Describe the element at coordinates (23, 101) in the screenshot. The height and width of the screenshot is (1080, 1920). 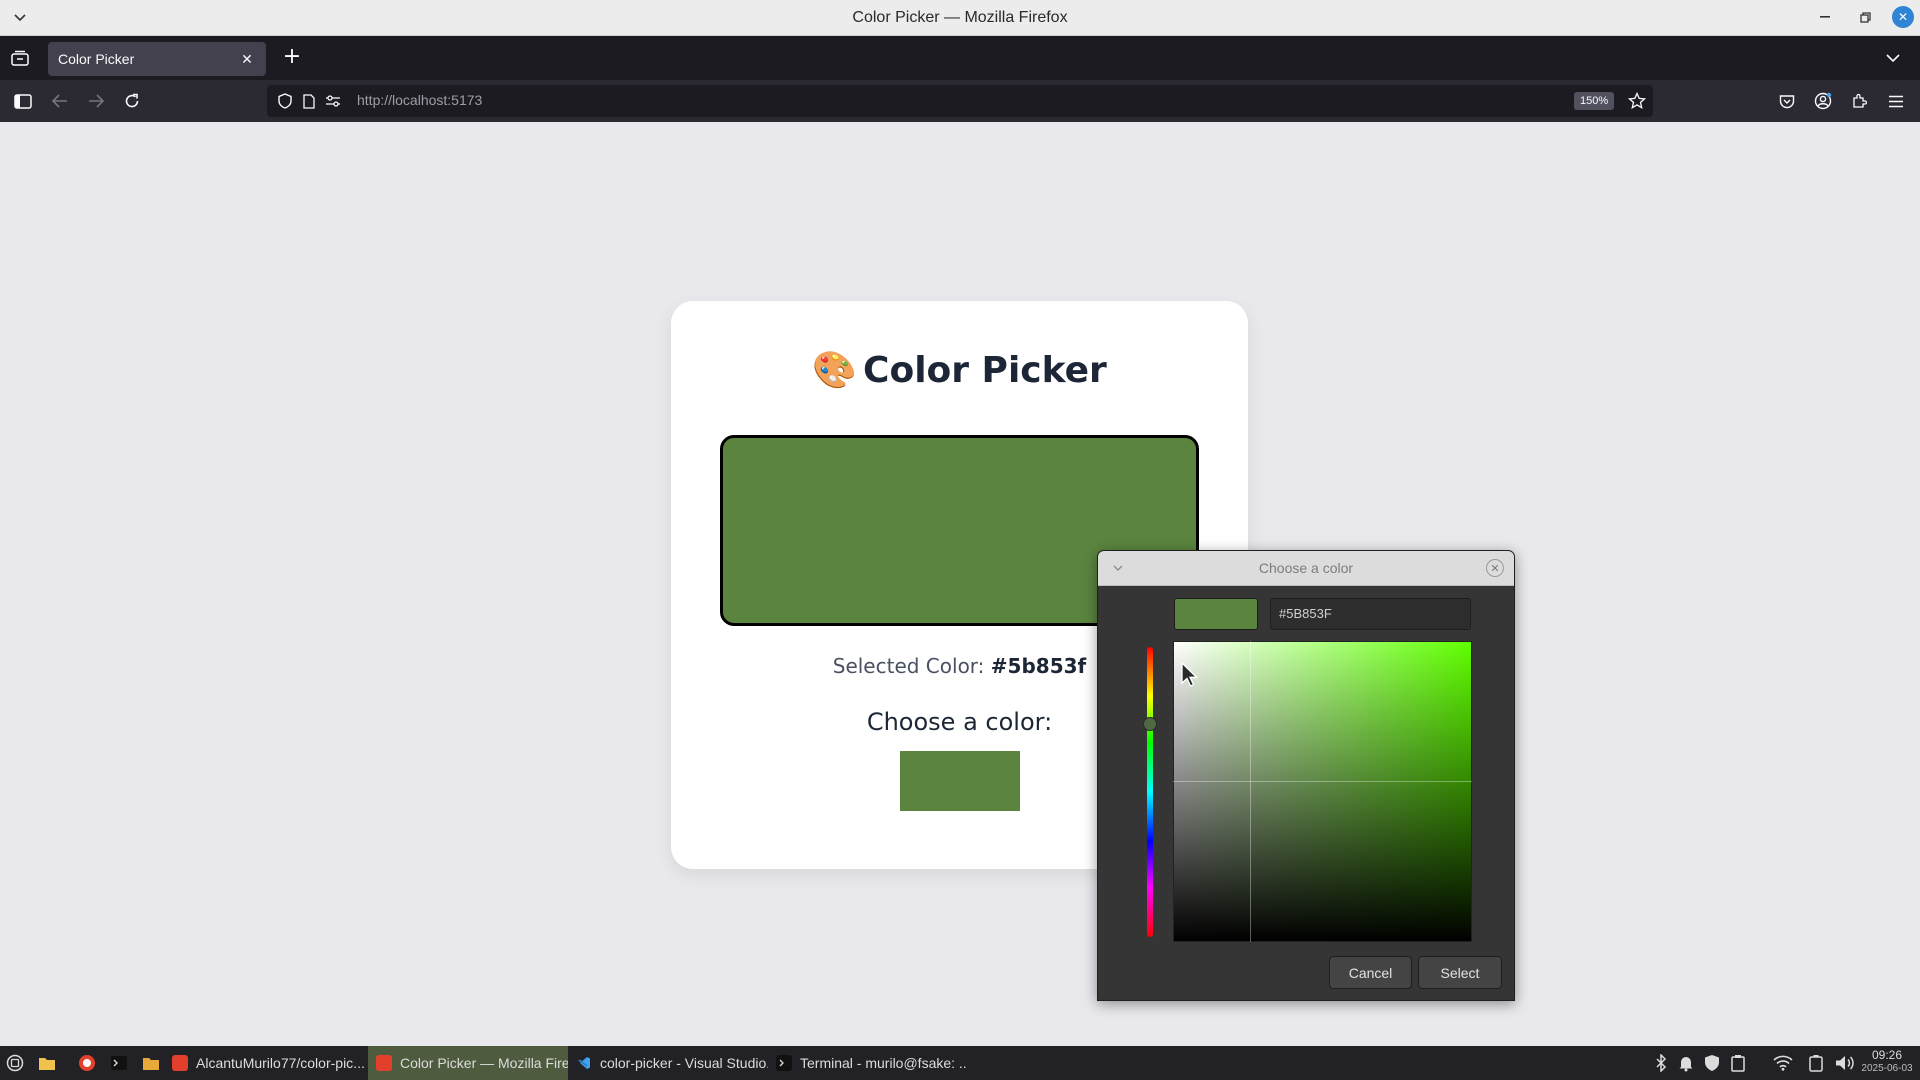
I see `sidebar-toggle-icon` at that location.